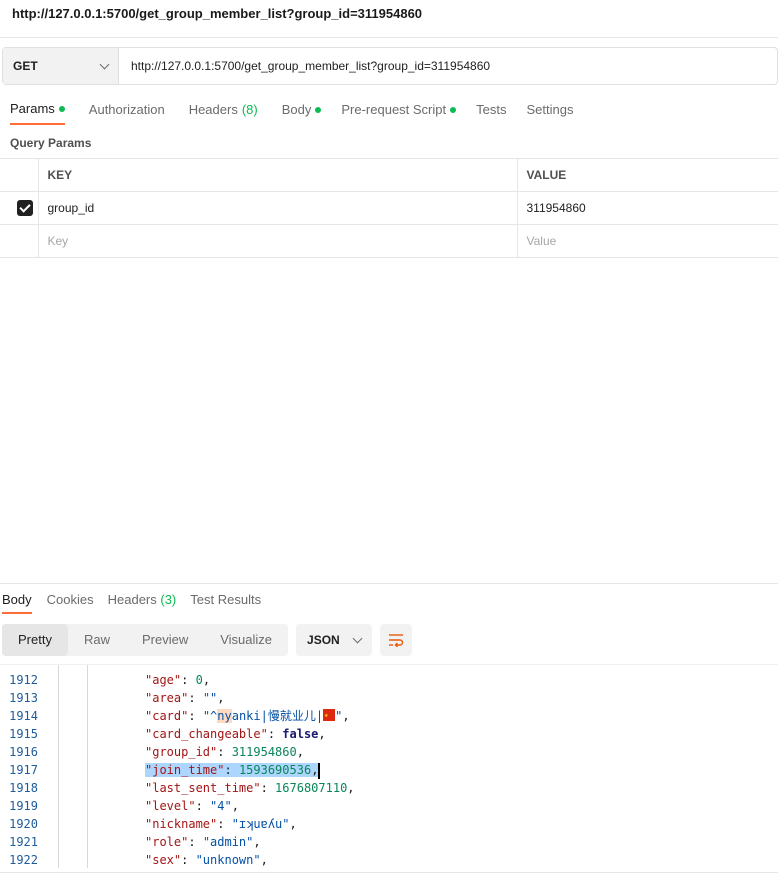 This screenshot has height=878, width=778. I want to click on line-number: 1915, so click(23, 734).